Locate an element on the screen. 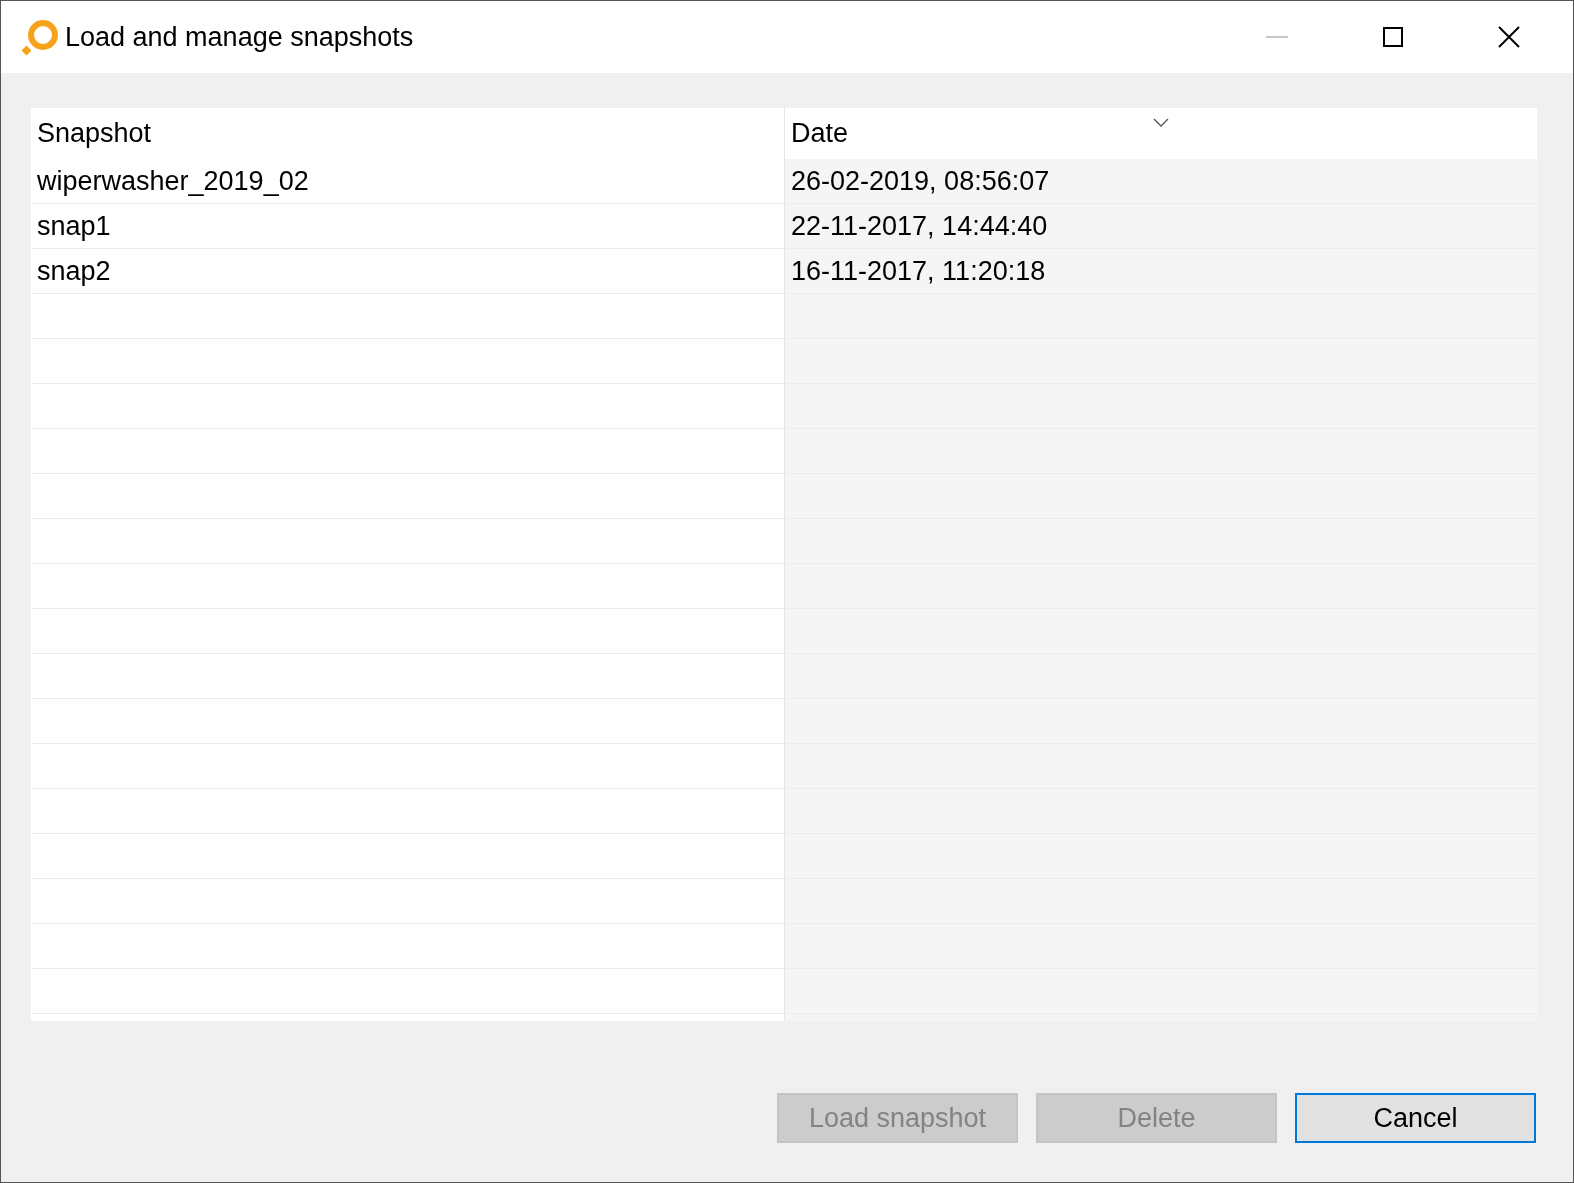 The height and width of the screenshot is (1183, 1574). table-cell: 22-11-2017, 14:44:40 is located at coordinates (1160, 226).